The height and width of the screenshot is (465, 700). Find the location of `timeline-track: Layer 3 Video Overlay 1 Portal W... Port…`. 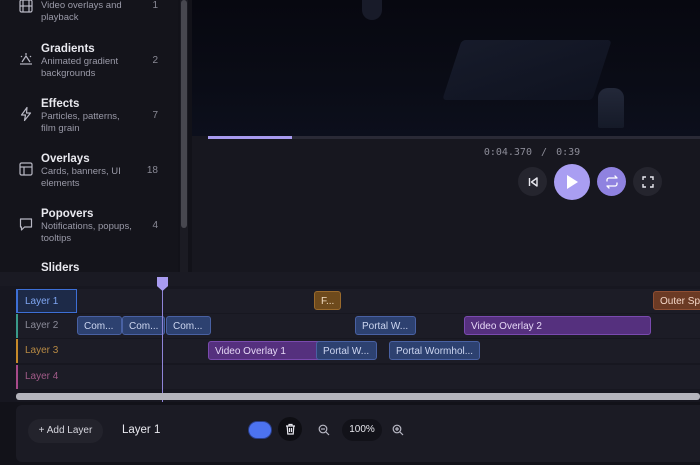

timeline-track: Layer 3 Video Overlay 1 Portal W... Port… is located at coordinates (358, 351).